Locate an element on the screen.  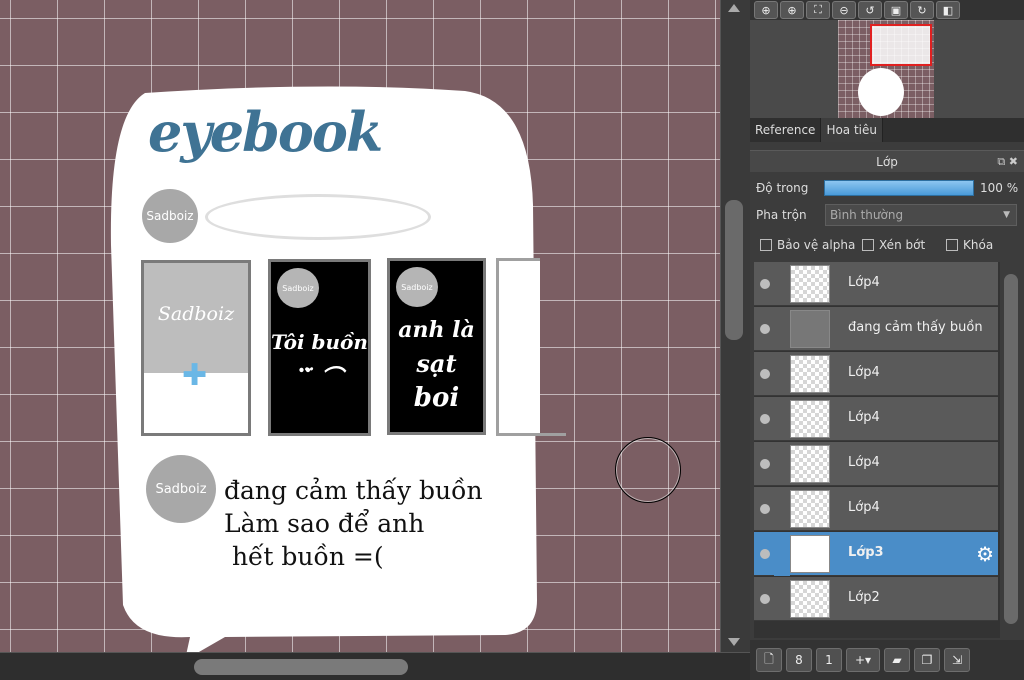
brush-cursor is located at coordinates (648, 470).